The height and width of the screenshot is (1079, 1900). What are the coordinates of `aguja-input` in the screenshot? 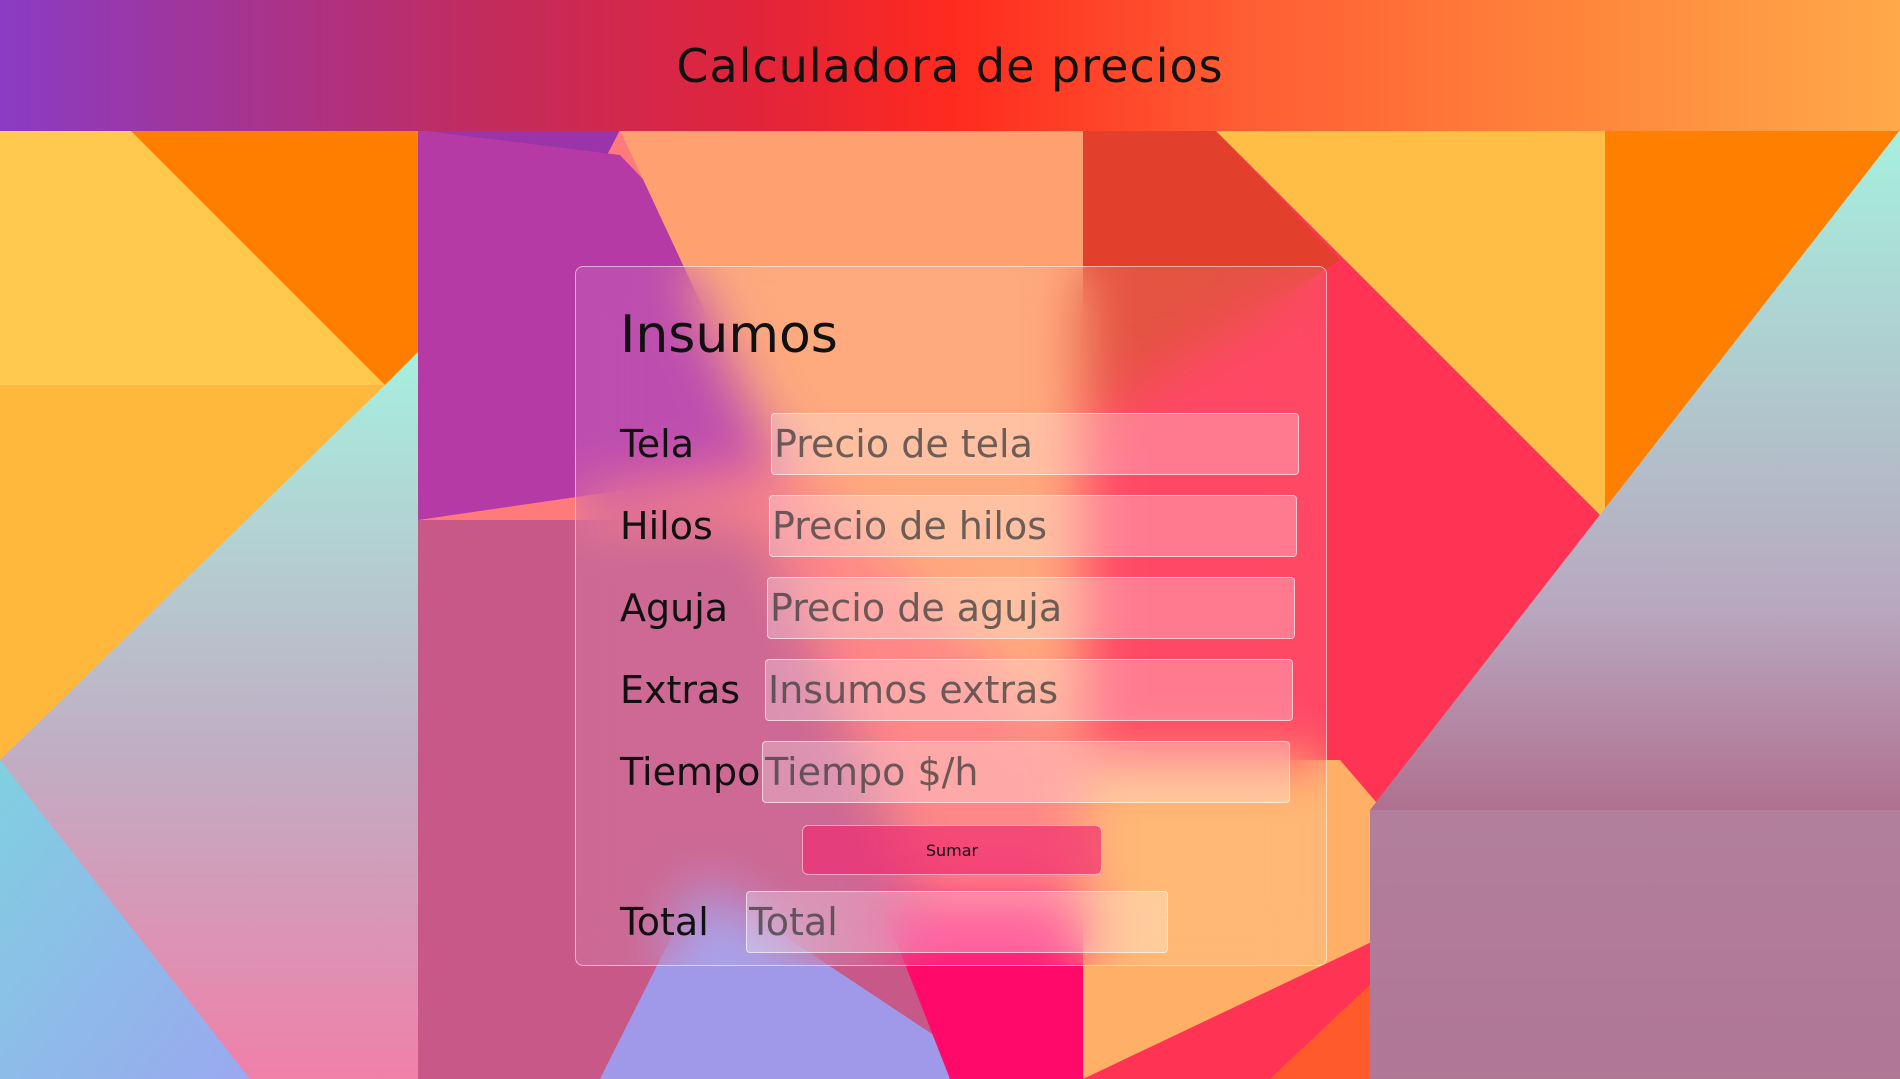 It's located at (1031, 608).